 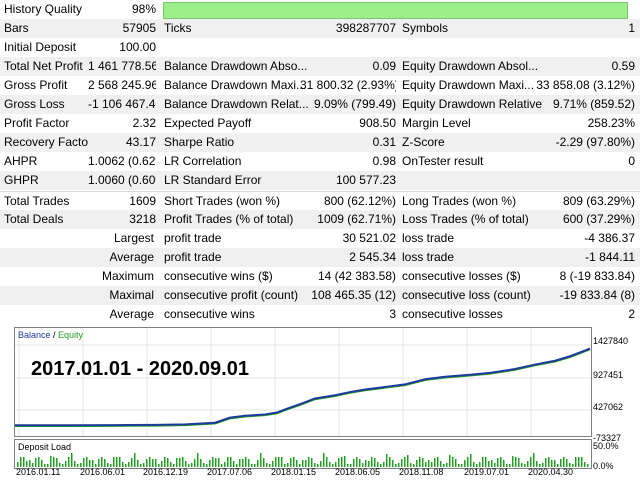 I want to click on row-value: 1609, so click(x=142, y=201).